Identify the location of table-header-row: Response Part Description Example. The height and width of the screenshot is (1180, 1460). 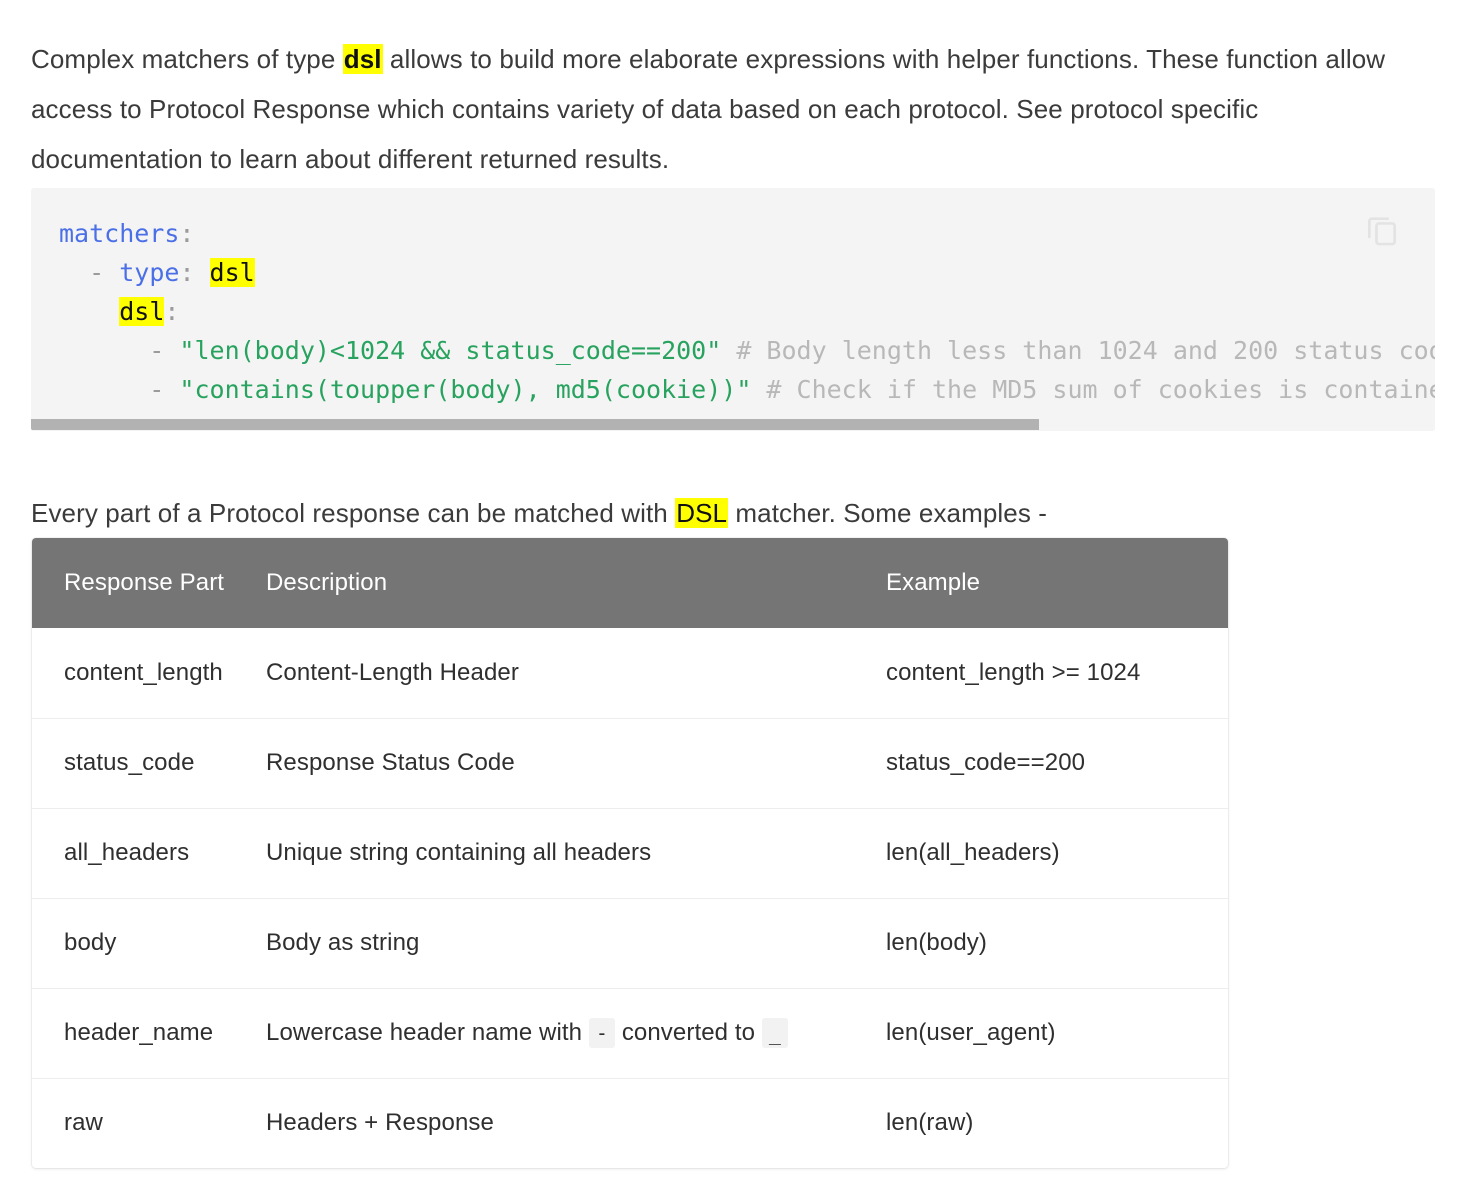
(630, 583).